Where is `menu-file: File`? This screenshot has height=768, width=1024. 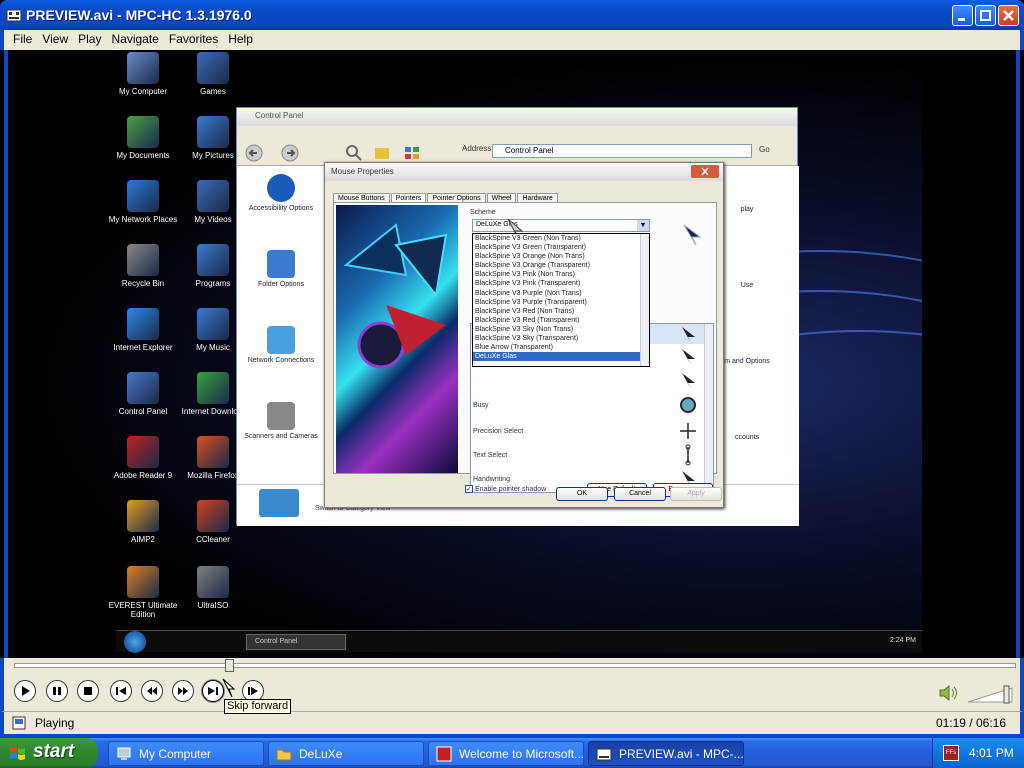 menu-file: File is located at coordinates (22, 39).